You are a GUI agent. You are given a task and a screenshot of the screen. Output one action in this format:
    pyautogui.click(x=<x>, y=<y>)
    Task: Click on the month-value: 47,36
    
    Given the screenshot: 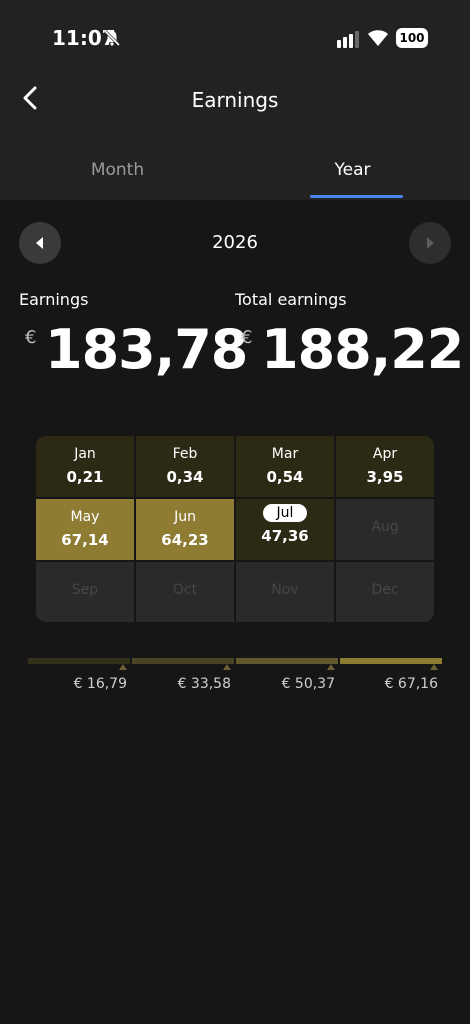 What is the action you would take?
    pyautogui.click(x=285, y=536)
    